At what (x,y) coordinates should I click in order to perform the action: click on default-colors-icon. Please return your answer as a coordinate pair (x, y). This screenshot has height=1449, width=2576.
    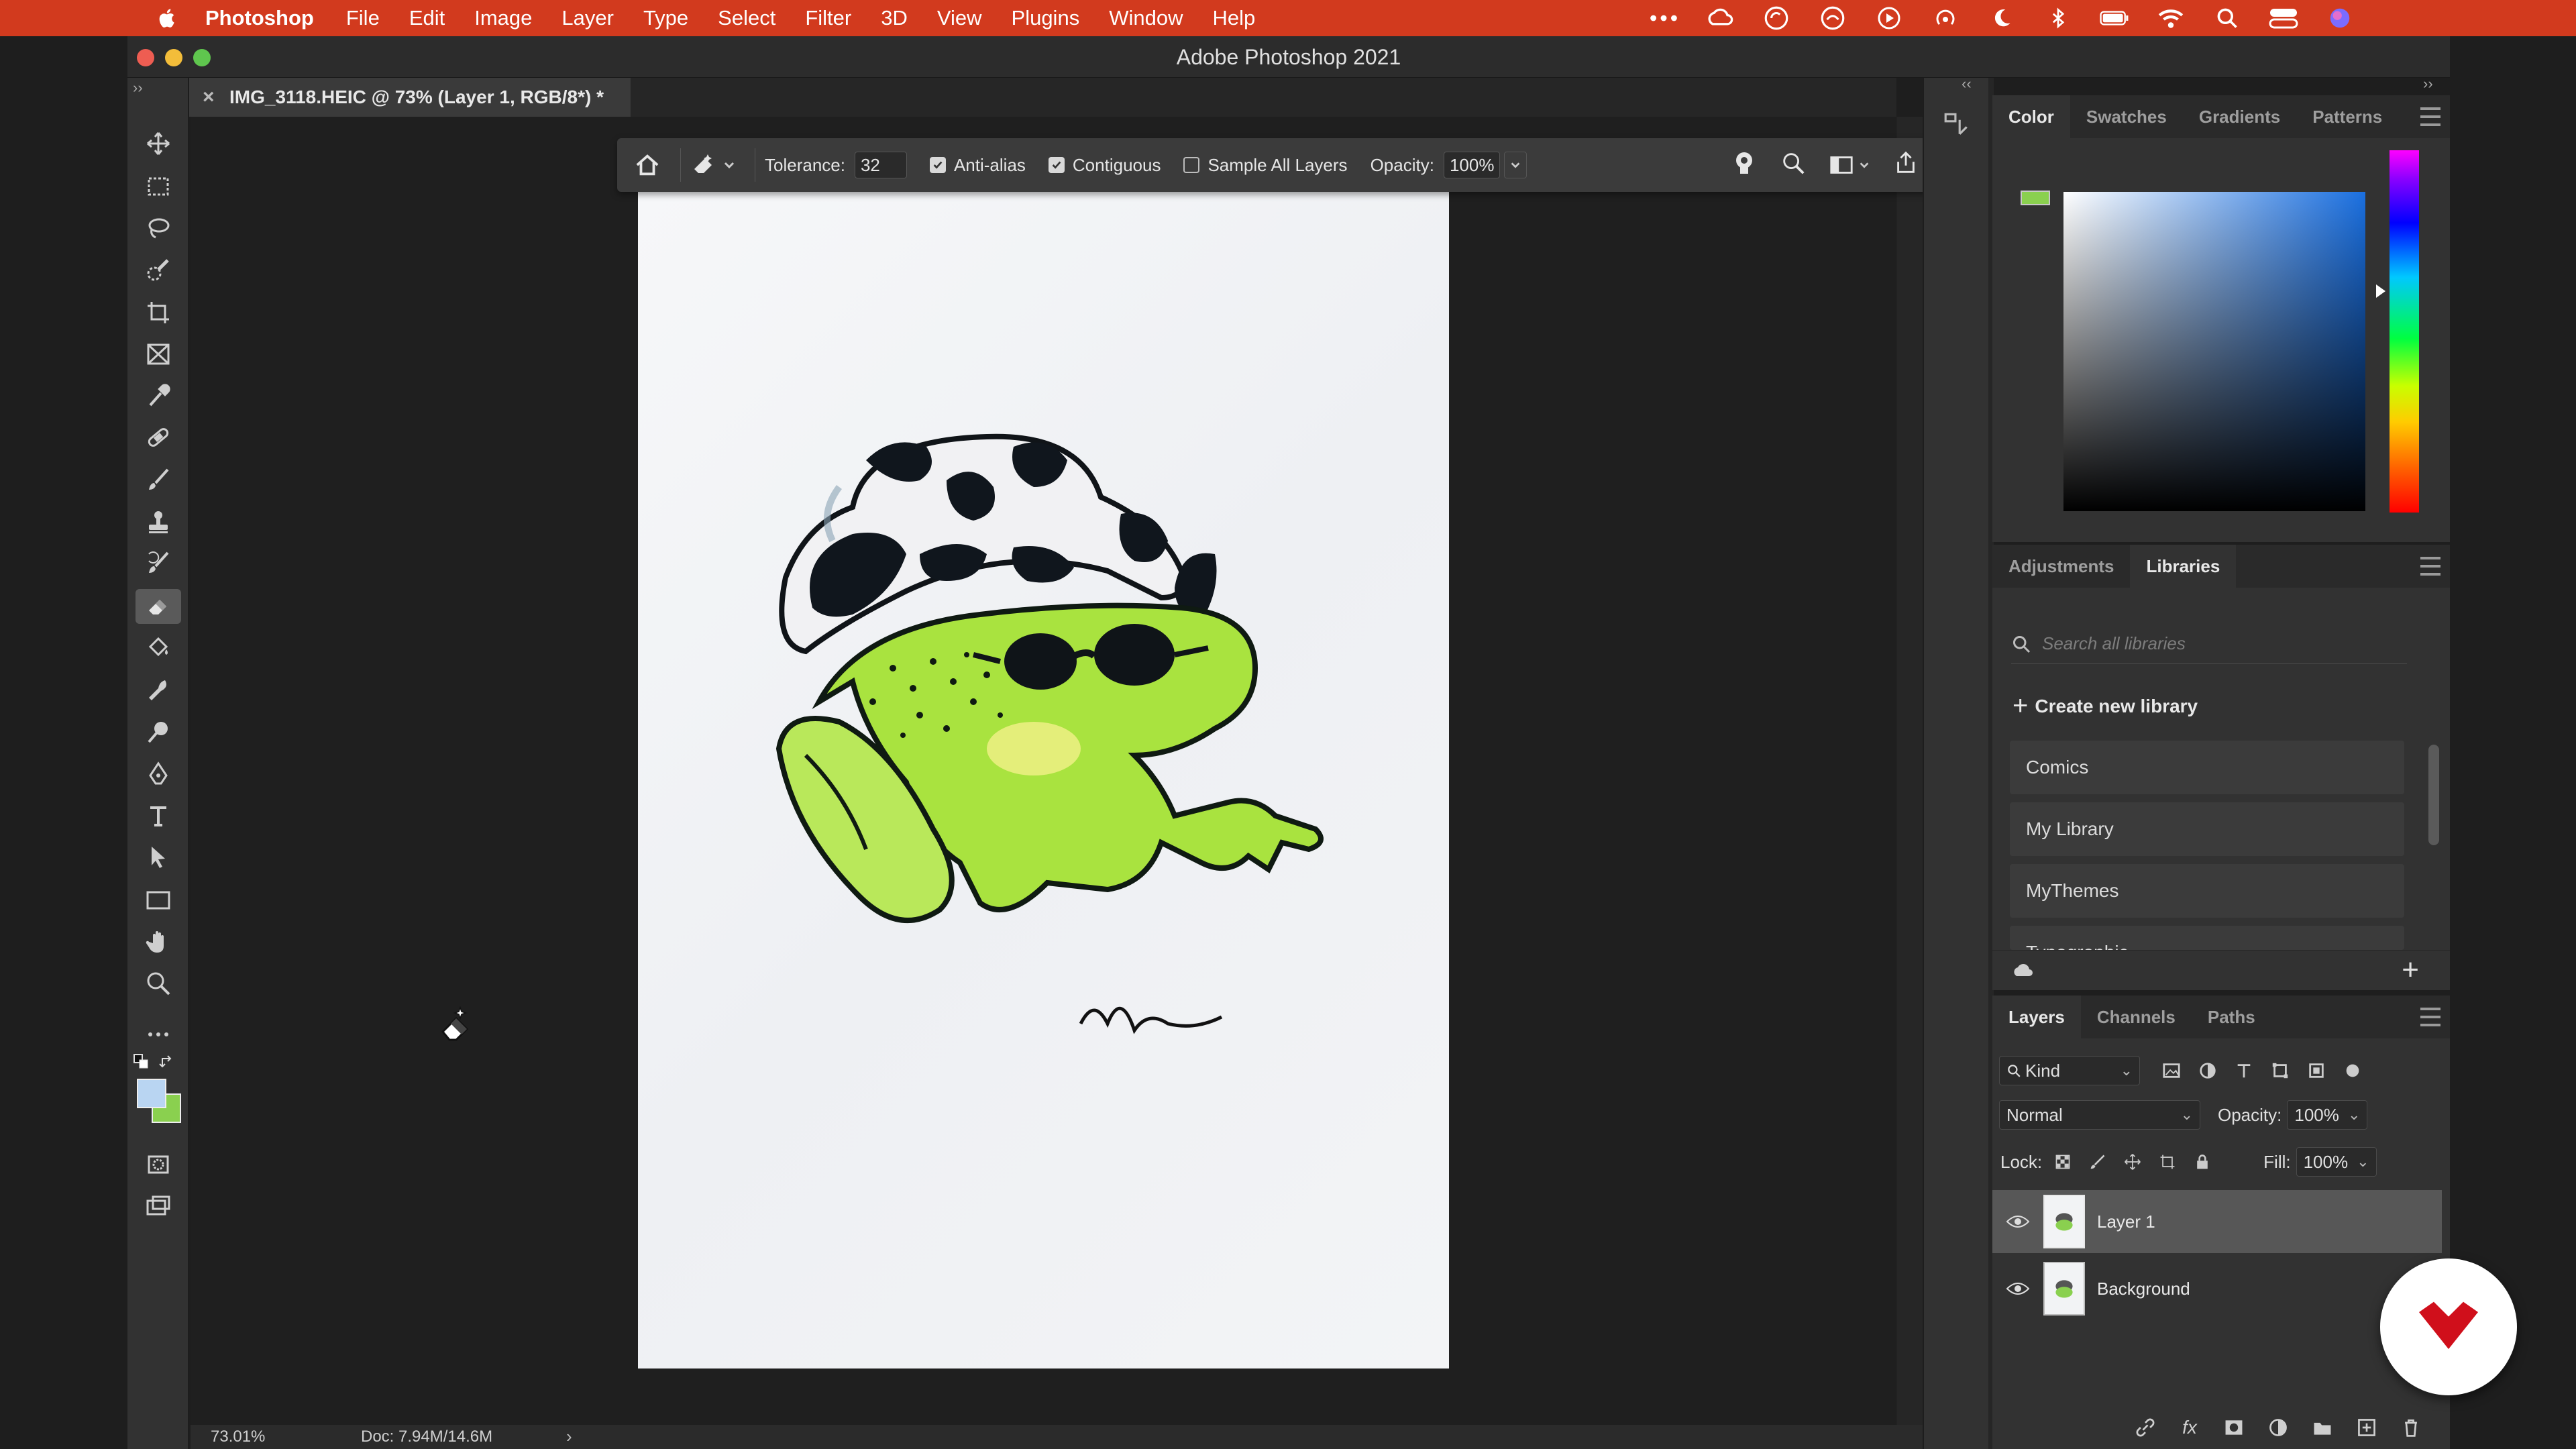
    Looking at the image, I should click on (141, 1062).